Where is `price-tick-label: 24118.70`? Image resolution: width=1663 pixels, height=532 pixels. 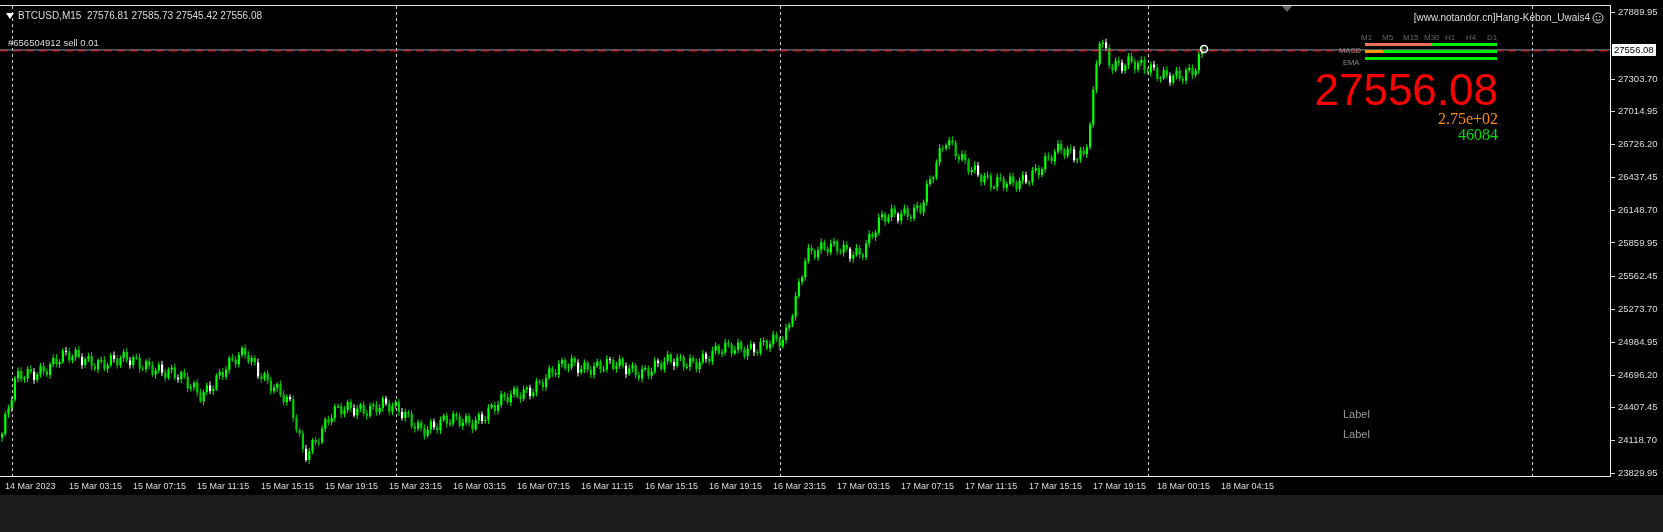 price-tick-label: 24118.70 is located at coordinates (1637, 440).